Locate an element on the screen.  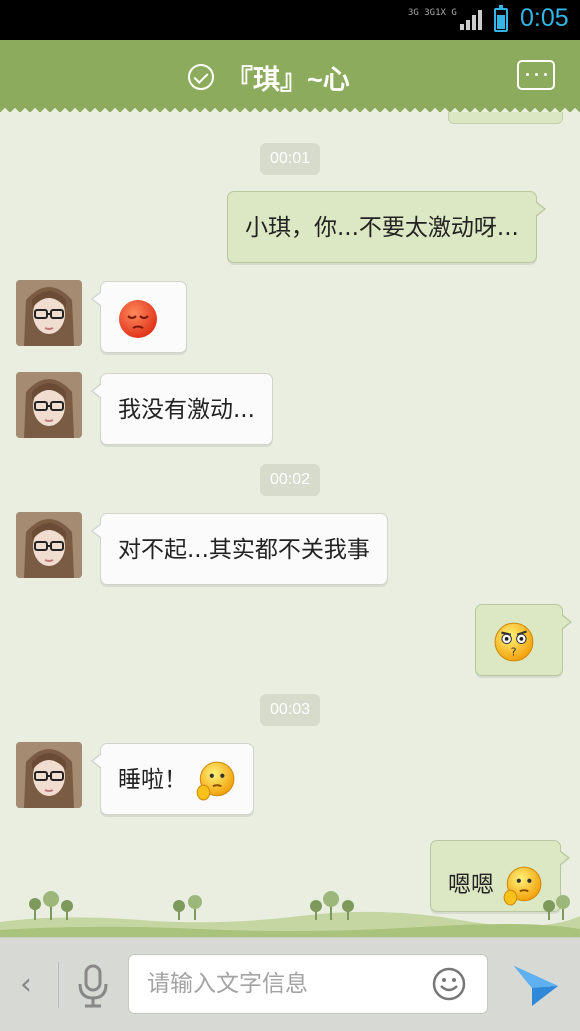
sad-face-emoji-icon is located at coordinates (138, 318).